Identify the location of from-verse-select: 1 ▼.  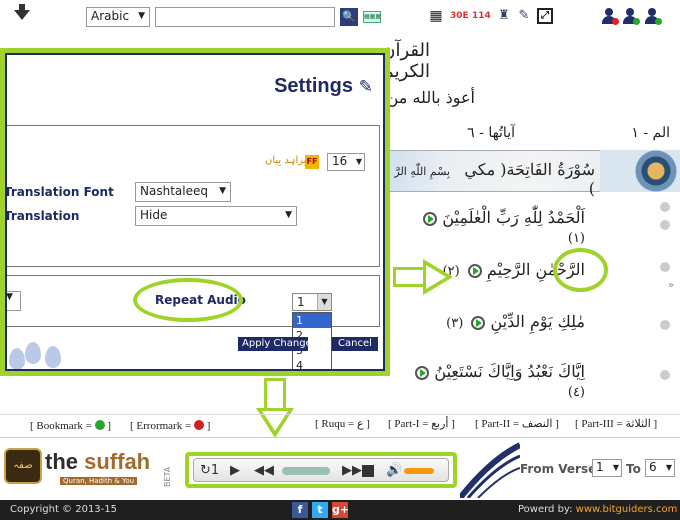
(607, 468).